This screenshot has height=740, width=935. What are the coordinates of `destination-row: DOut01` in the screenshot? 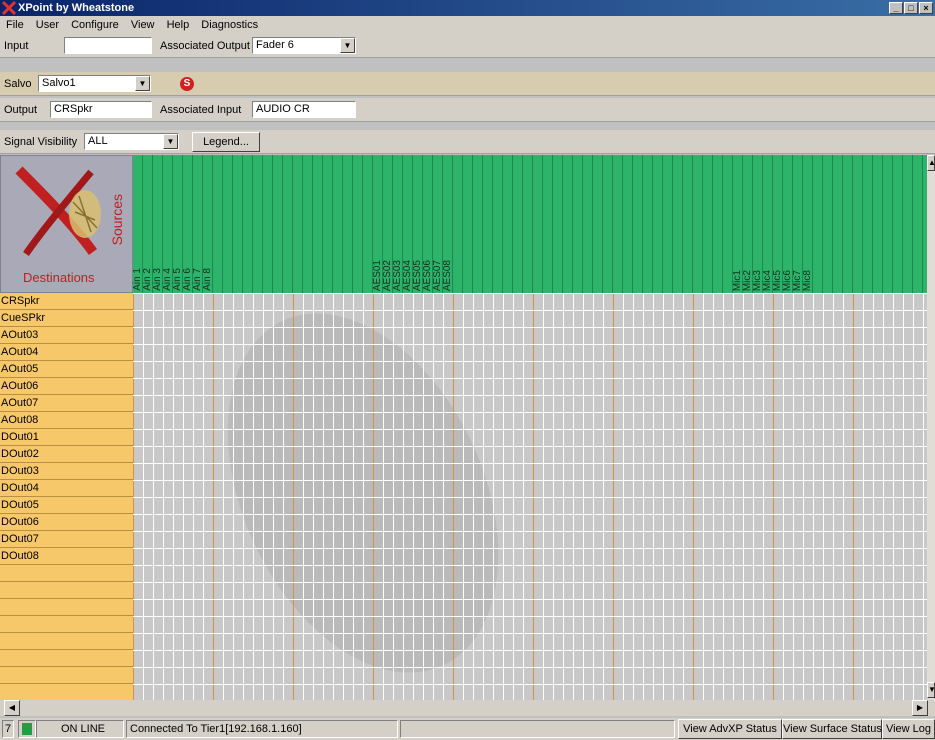 It's located at (66, 437).